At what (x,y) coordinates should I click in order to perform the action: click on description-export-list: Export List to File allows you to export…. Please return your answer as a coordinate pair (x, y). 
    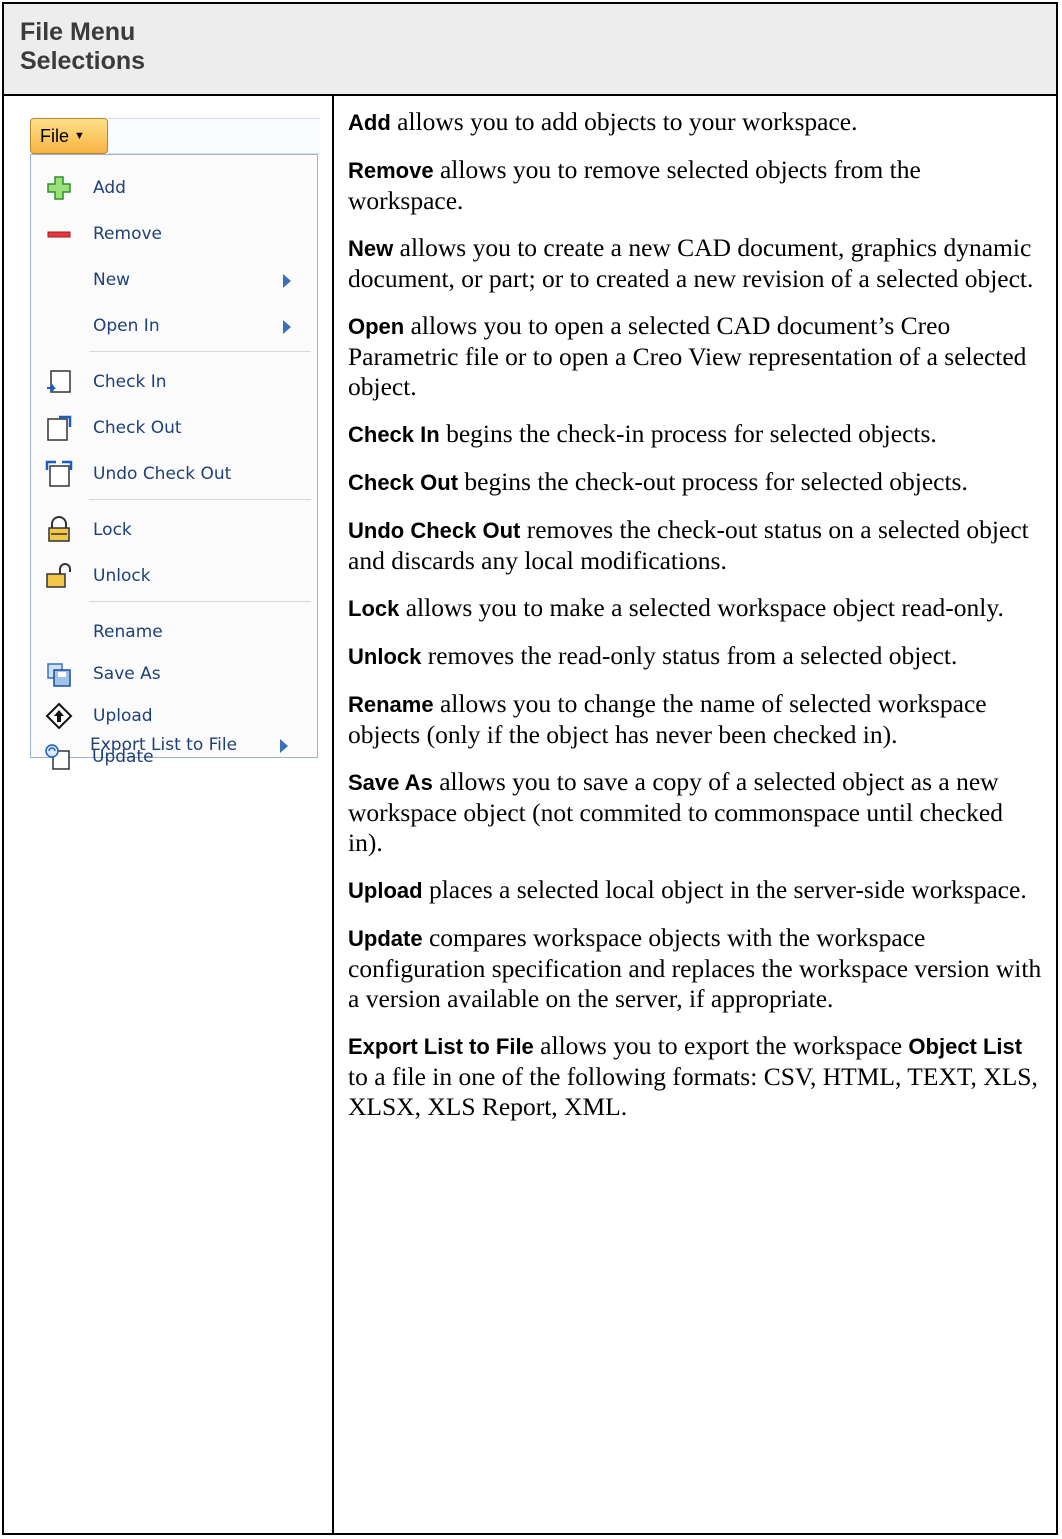
    Looking at the image, I should click on (693, 1076).